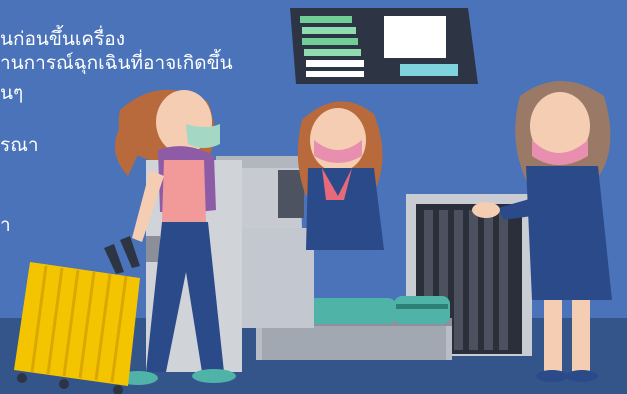  Describe the element at coordinates (373, 310) in the screenshot. I see `luggage-bag` at that location.